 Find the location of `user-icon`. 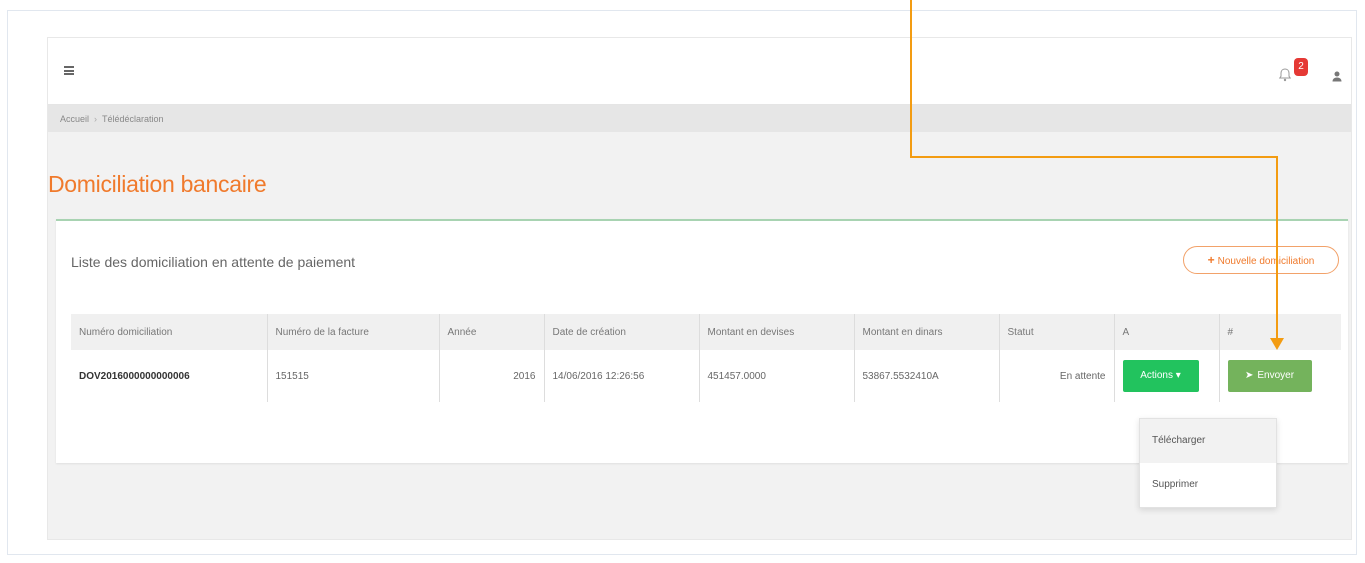

user-icon is located at coordinates (1337, 75).